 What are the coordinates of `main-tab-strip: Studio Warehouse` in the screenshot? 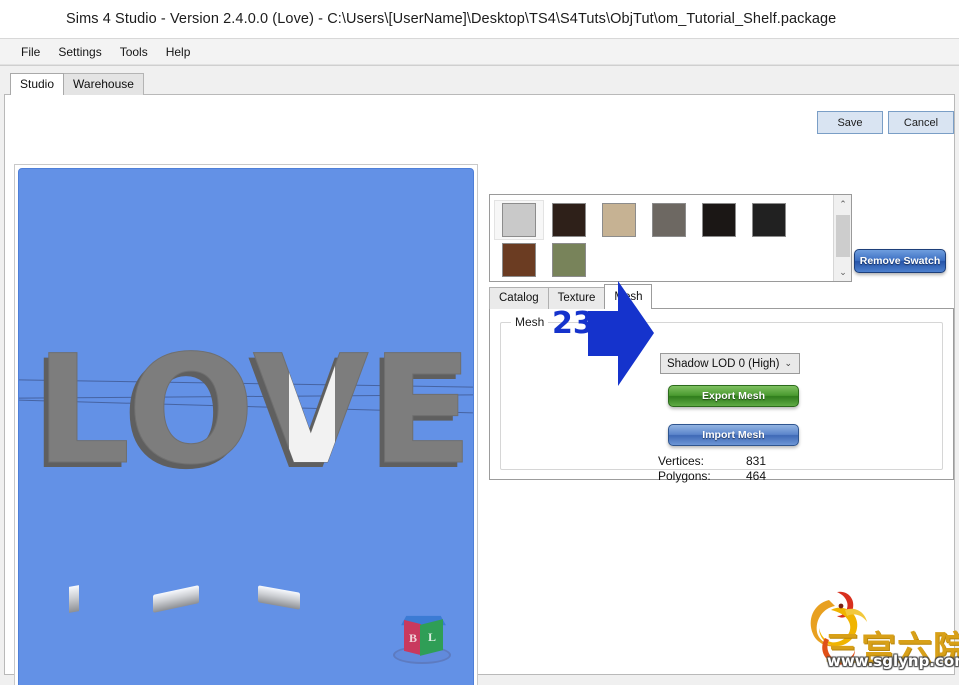 It's located at (77, 84).